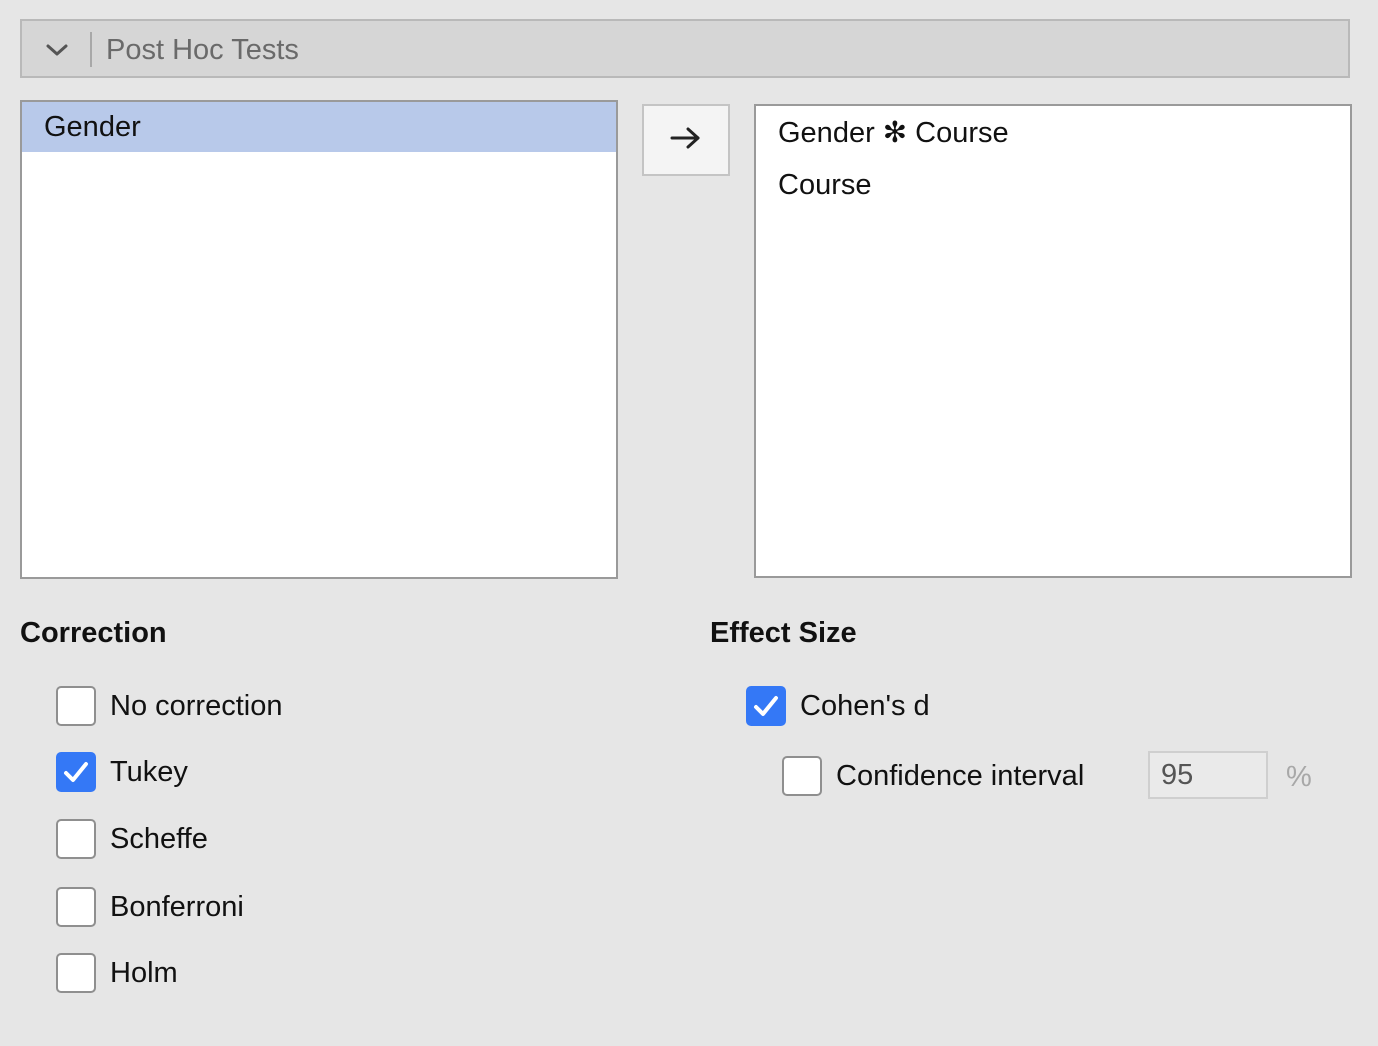 Image resolution: width=1378 pixels, height=1046 pixels. I want to click on effect-size-heading: Effect Size, so click(783, 633).